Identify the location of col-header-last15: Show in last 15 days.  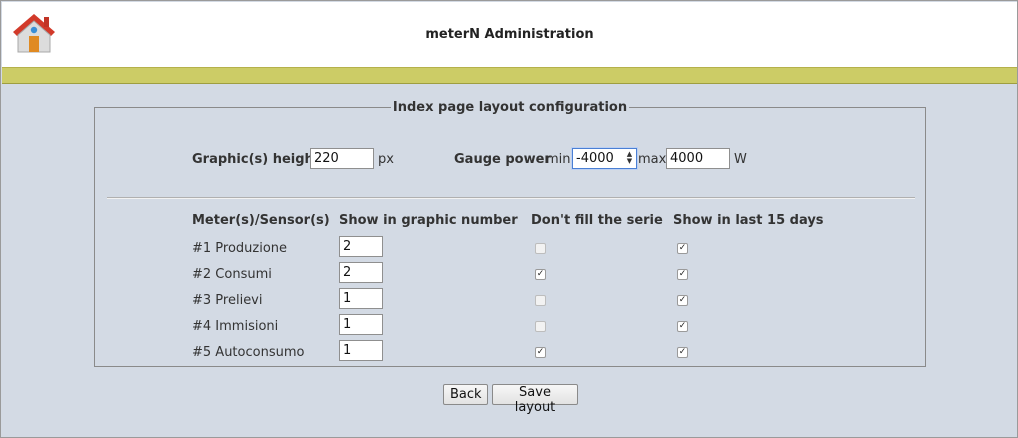
(748, 220).